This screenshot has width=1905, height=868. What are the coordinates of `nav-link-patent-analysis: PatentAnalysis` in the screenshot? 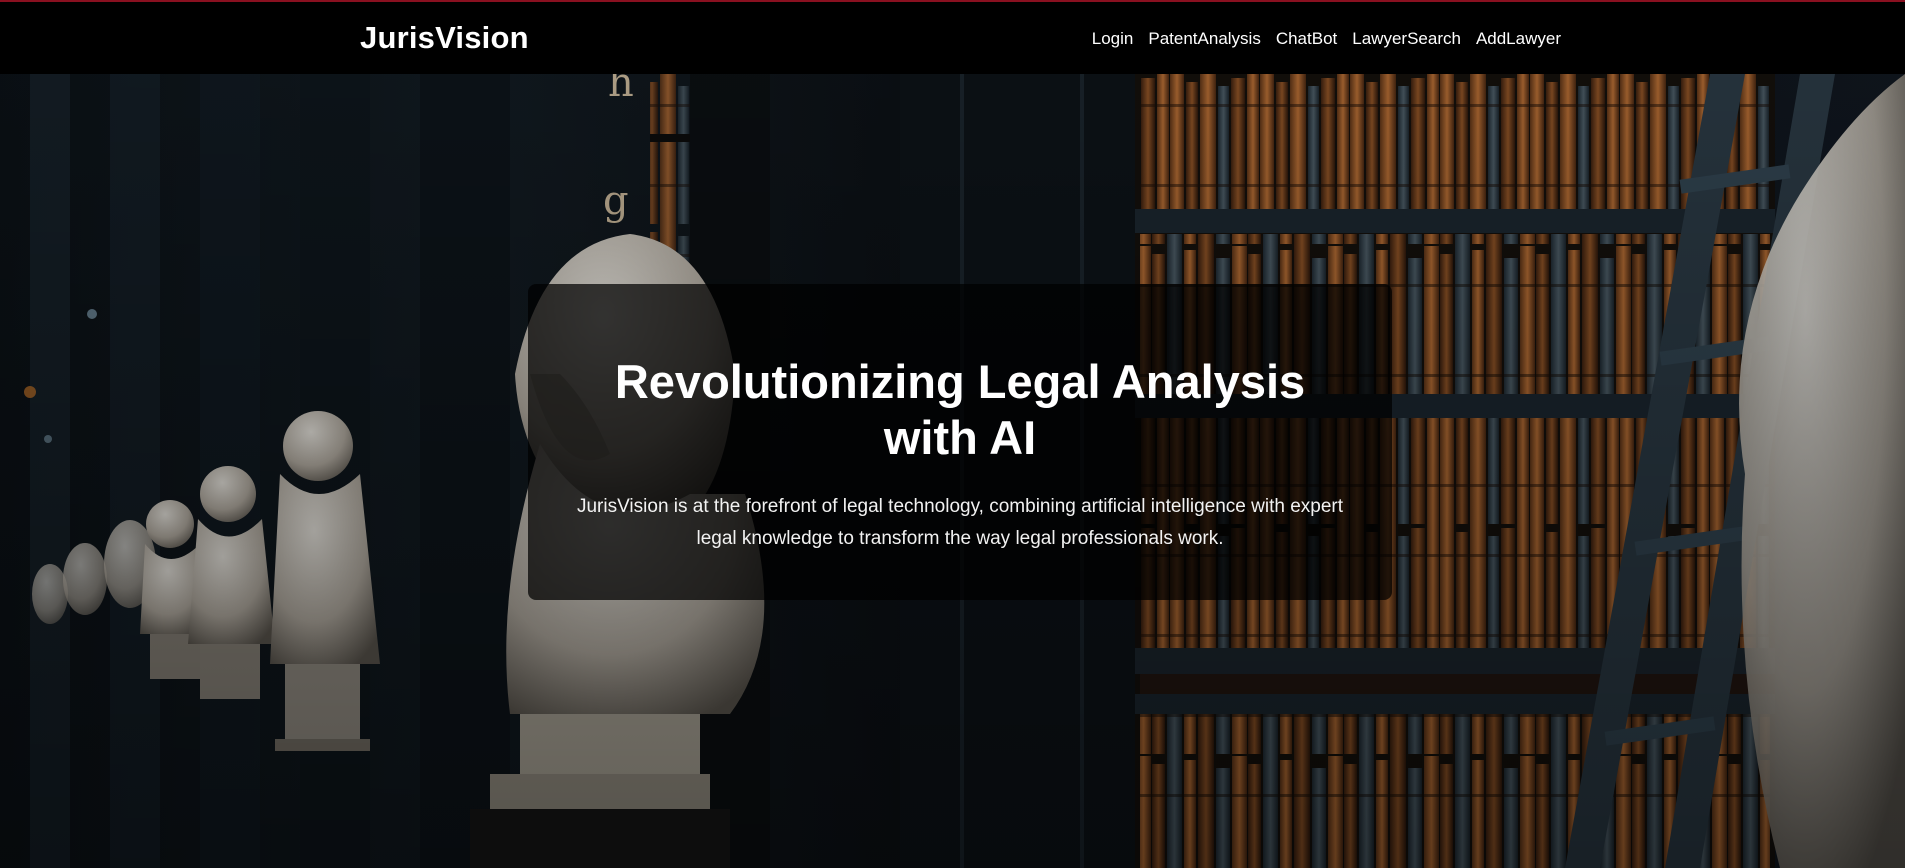 It's located at (1204, 39).